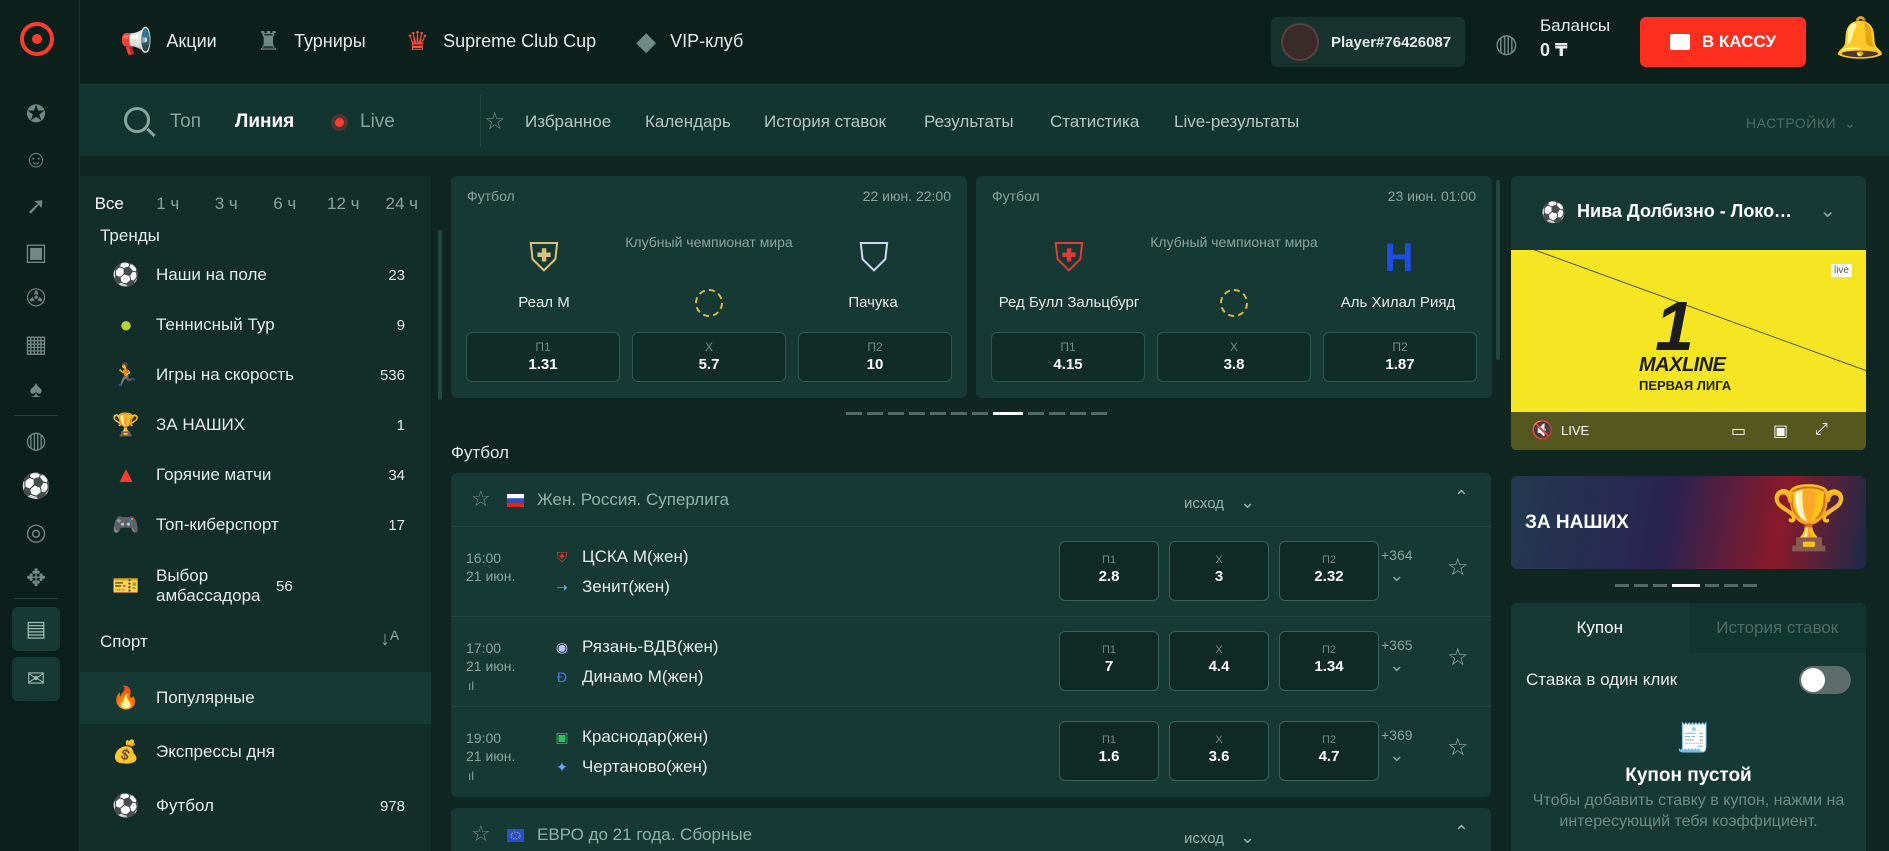 This screenshot has width=1889, height=851. Describe the element at coordinates (1329, 661) in the screenshot. I see `odd-button-p2: П2 1.34` at that location.